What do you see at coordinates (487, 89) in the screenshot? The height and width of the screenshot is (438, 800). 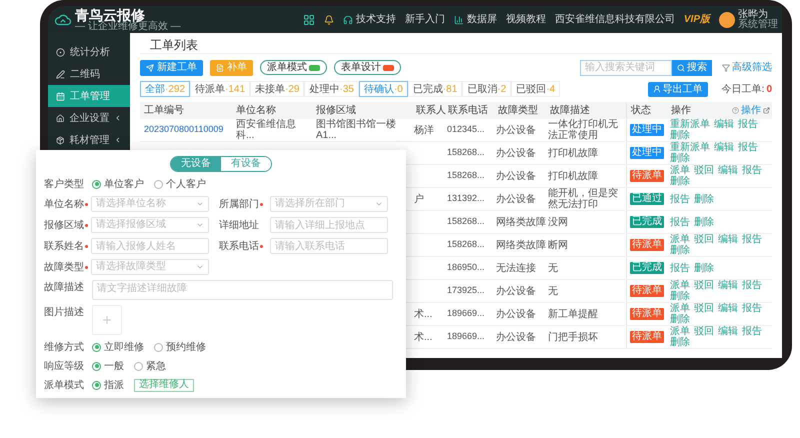 I see `filter-tab: 已取消·2` at bounding box center [487, 89].